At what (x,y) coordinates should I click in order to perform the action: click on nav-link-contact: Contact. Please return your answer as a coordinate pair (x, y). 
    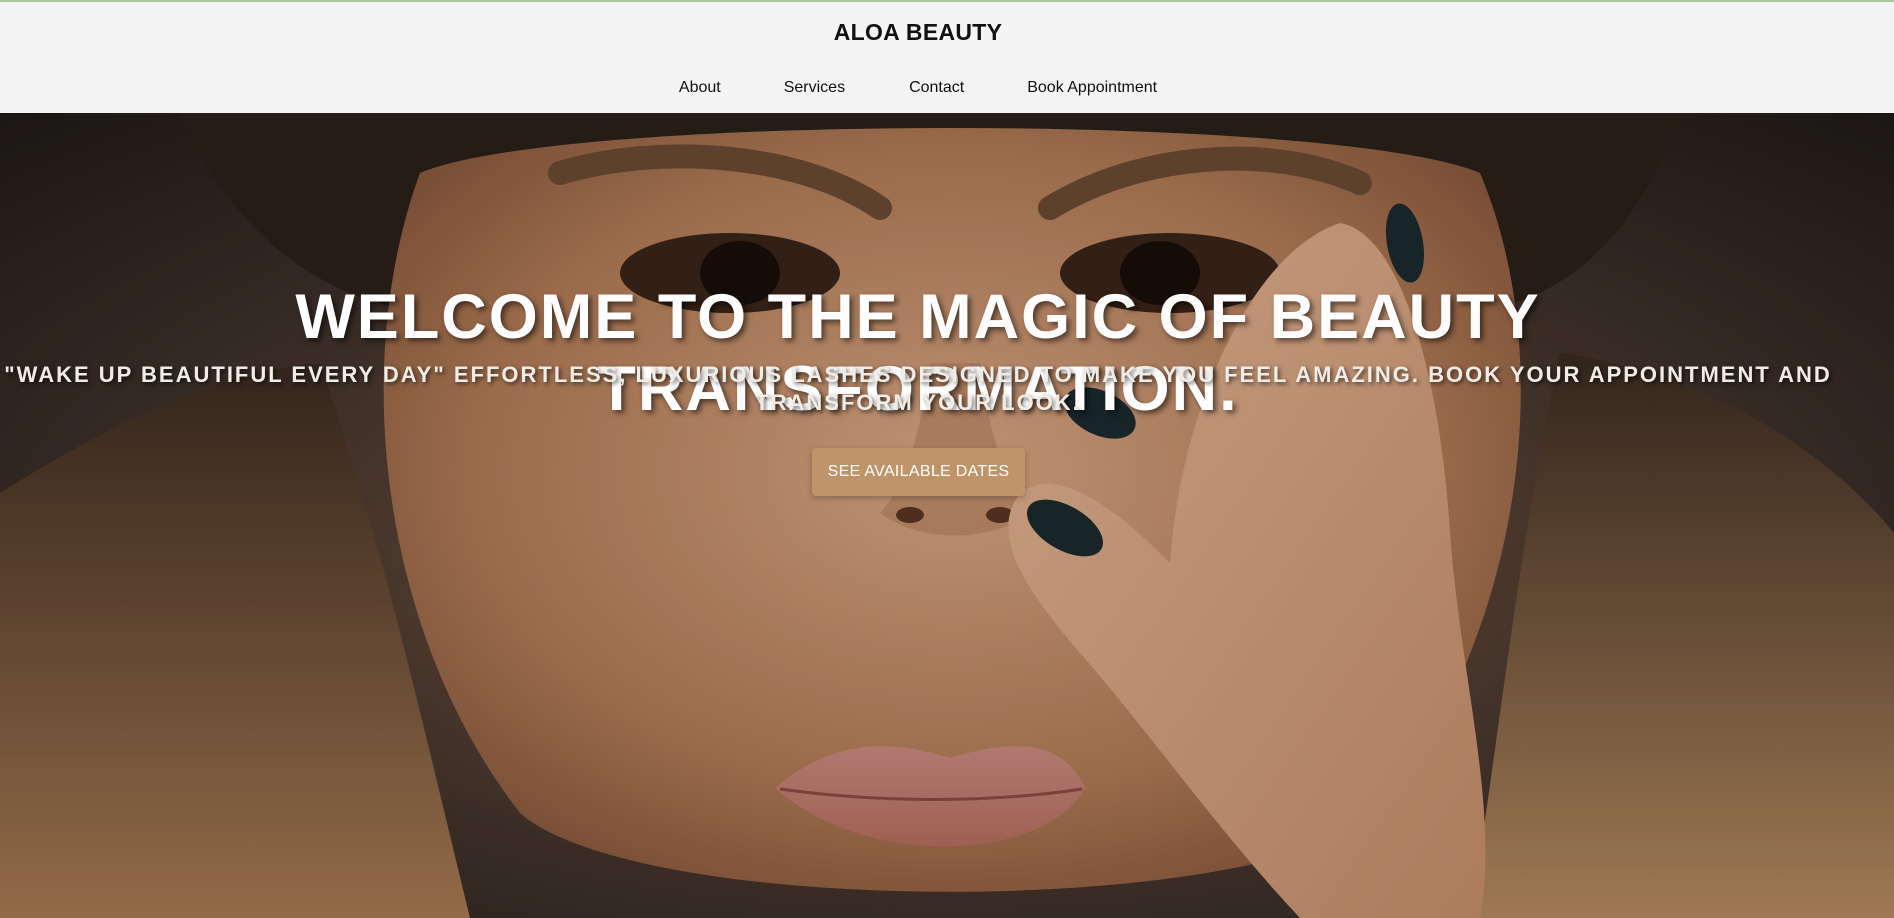
    Looking at the image, I should click on (936, 88).